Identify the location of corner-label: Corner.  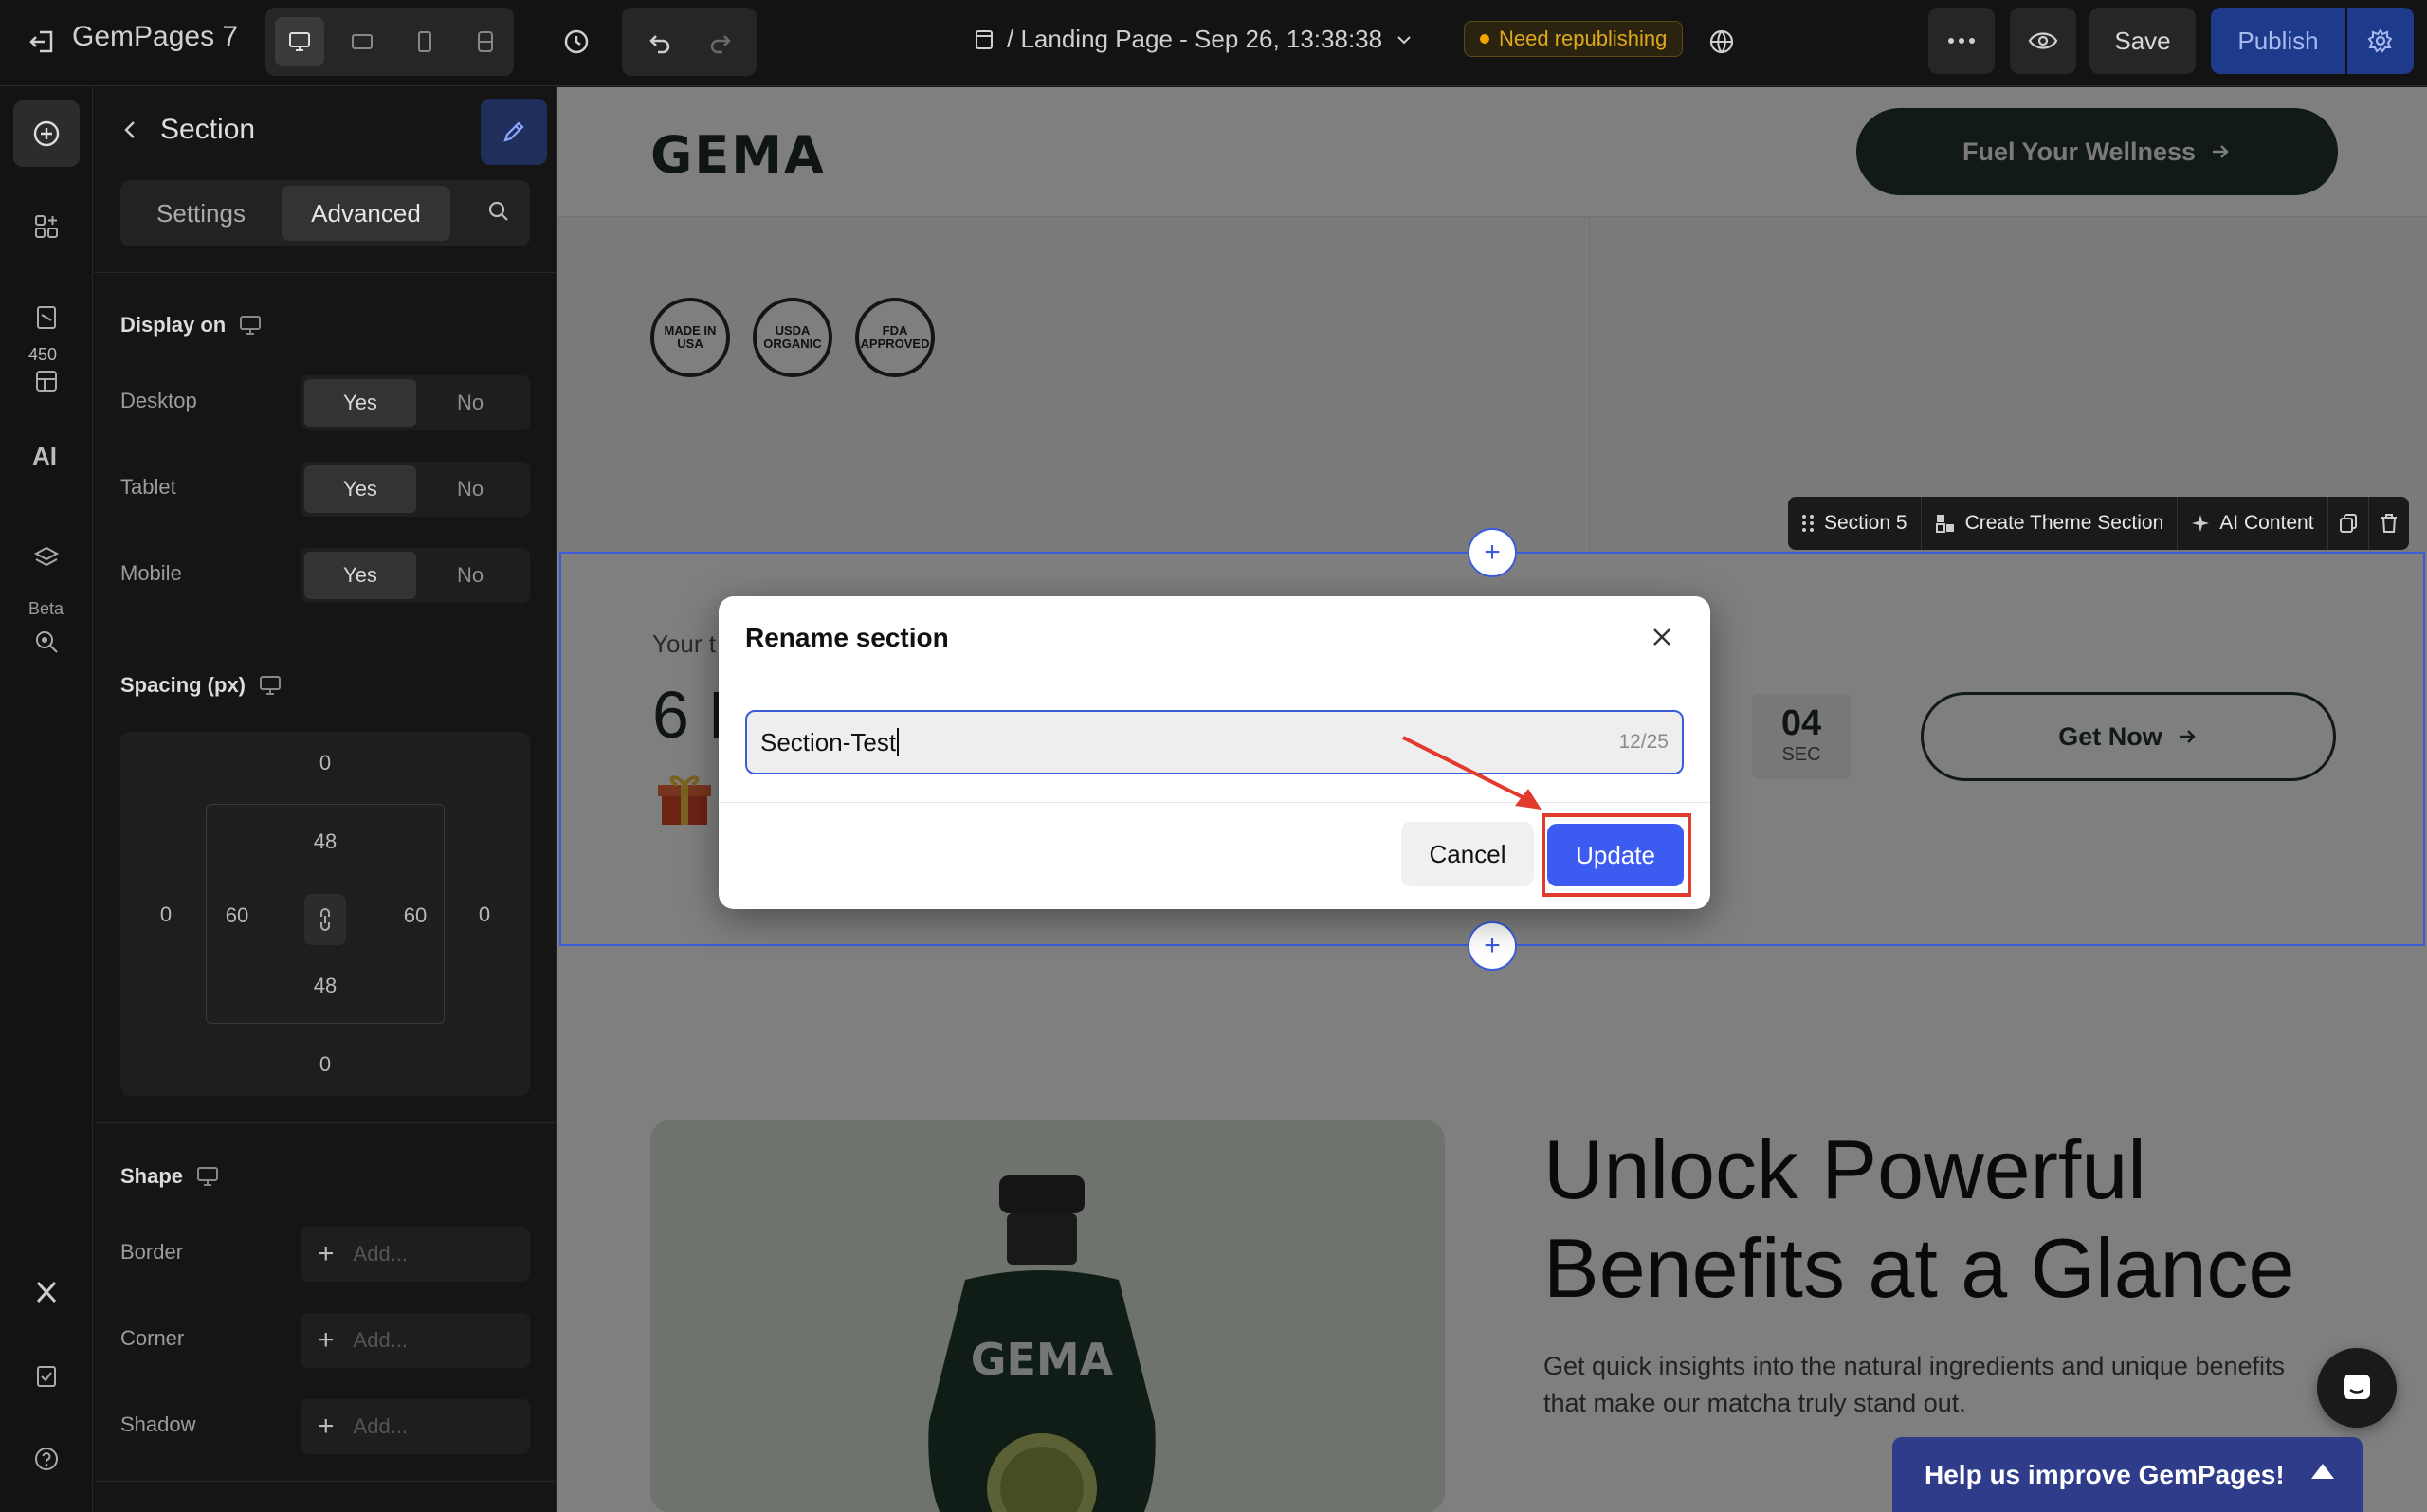
(152, 1338).